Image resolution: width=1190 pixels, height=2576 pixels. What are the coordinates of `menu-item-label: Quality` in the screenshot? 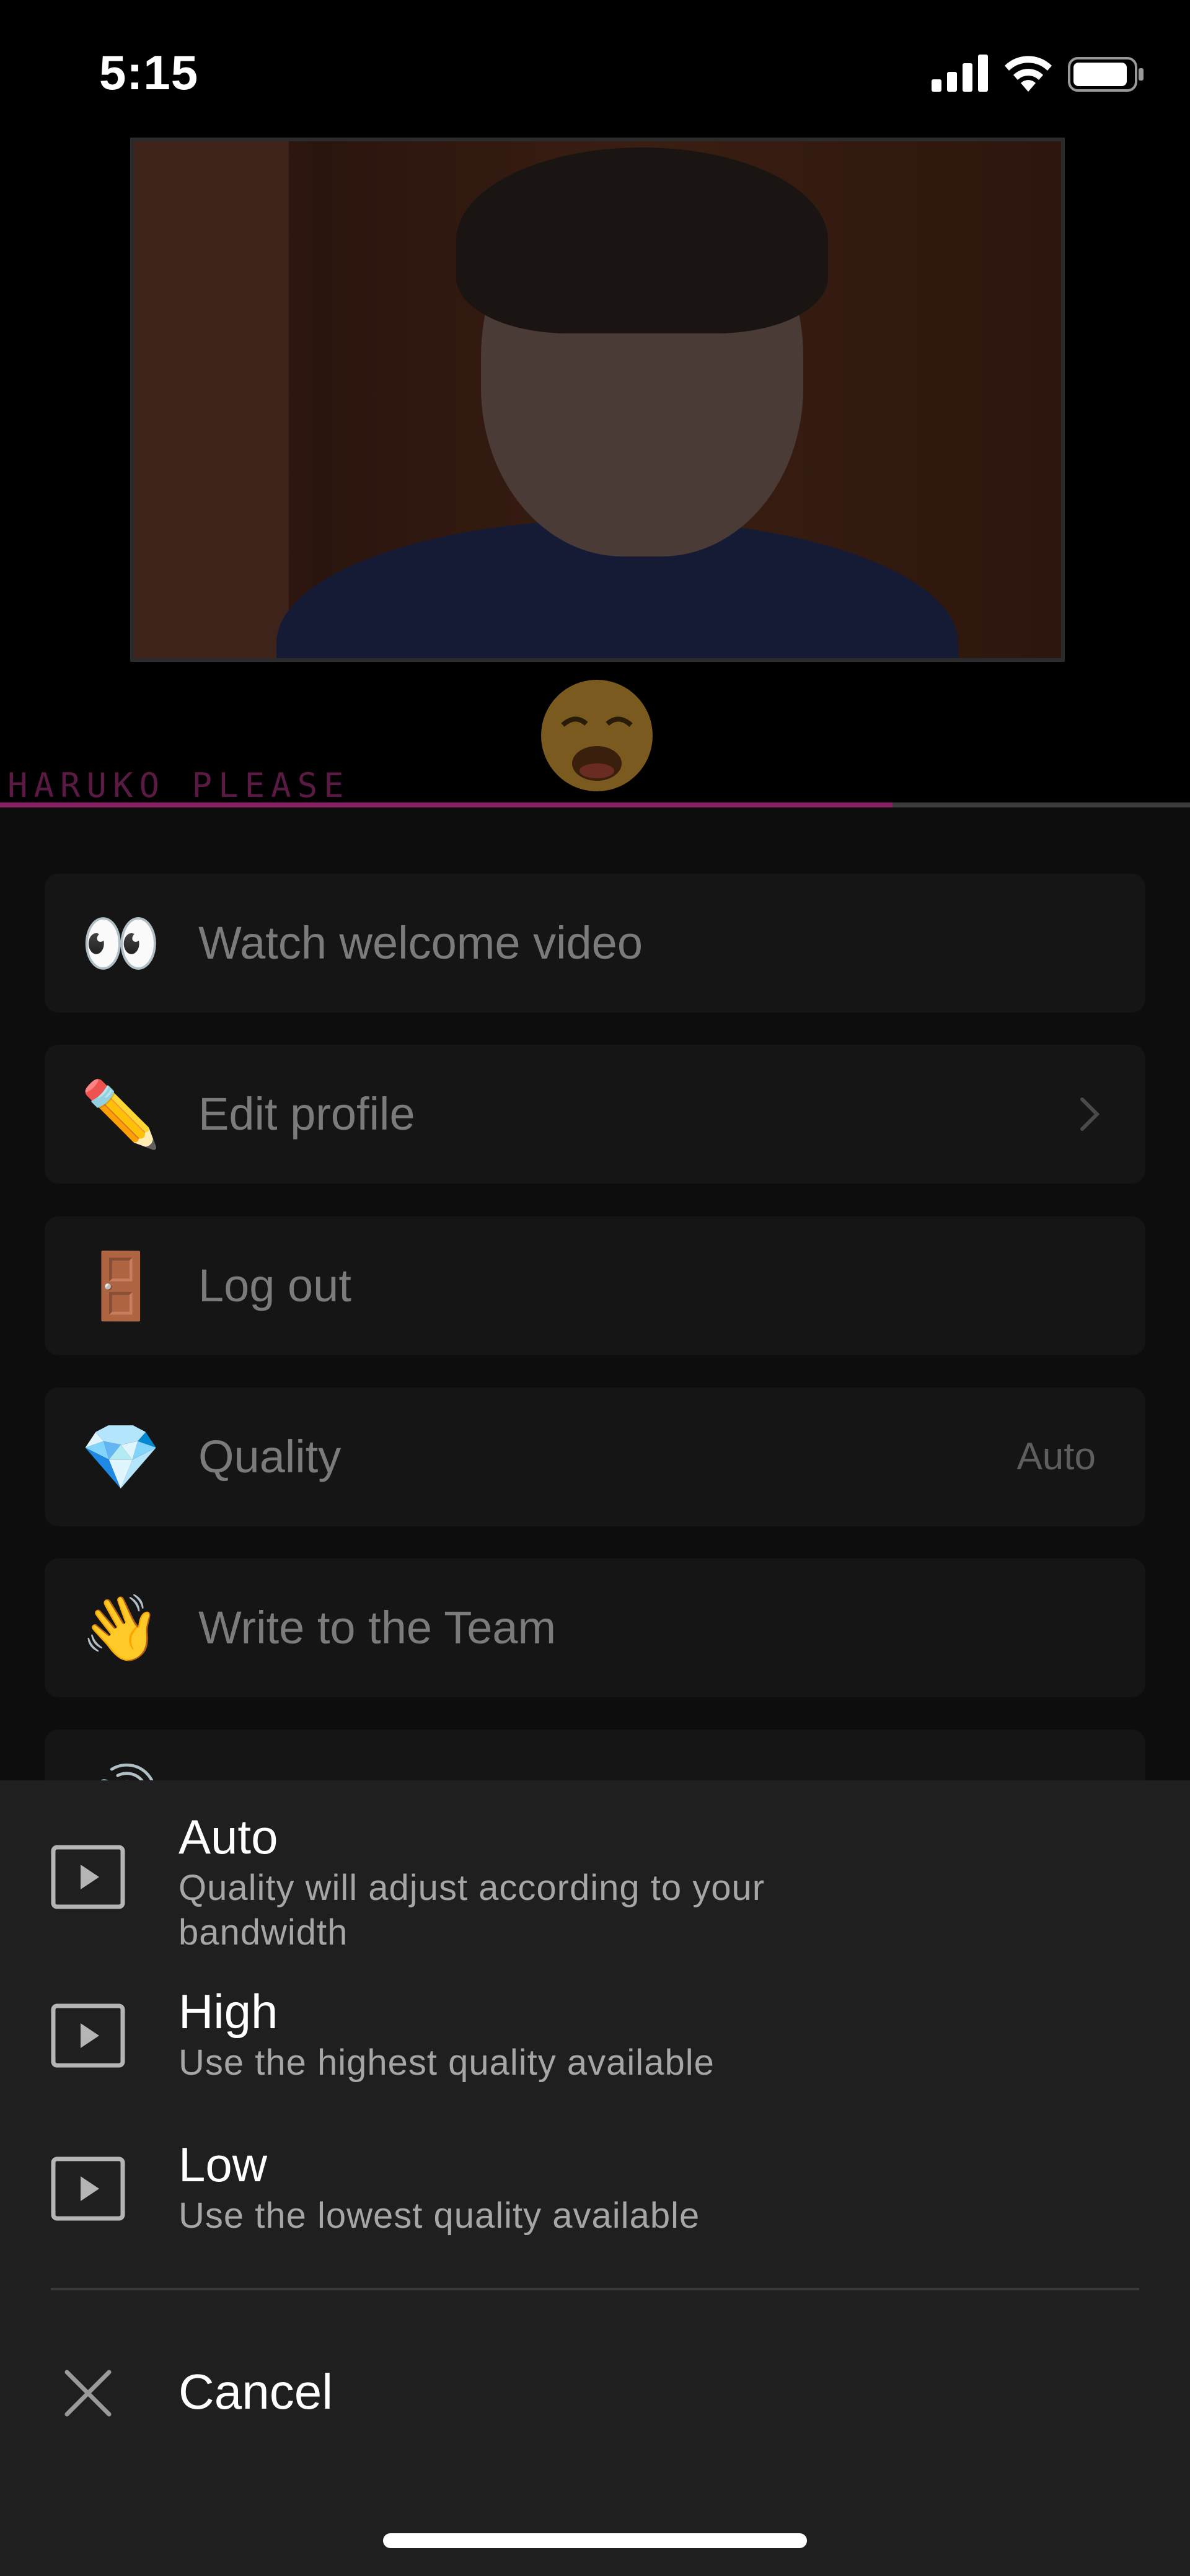 It's located at (270, 1457).